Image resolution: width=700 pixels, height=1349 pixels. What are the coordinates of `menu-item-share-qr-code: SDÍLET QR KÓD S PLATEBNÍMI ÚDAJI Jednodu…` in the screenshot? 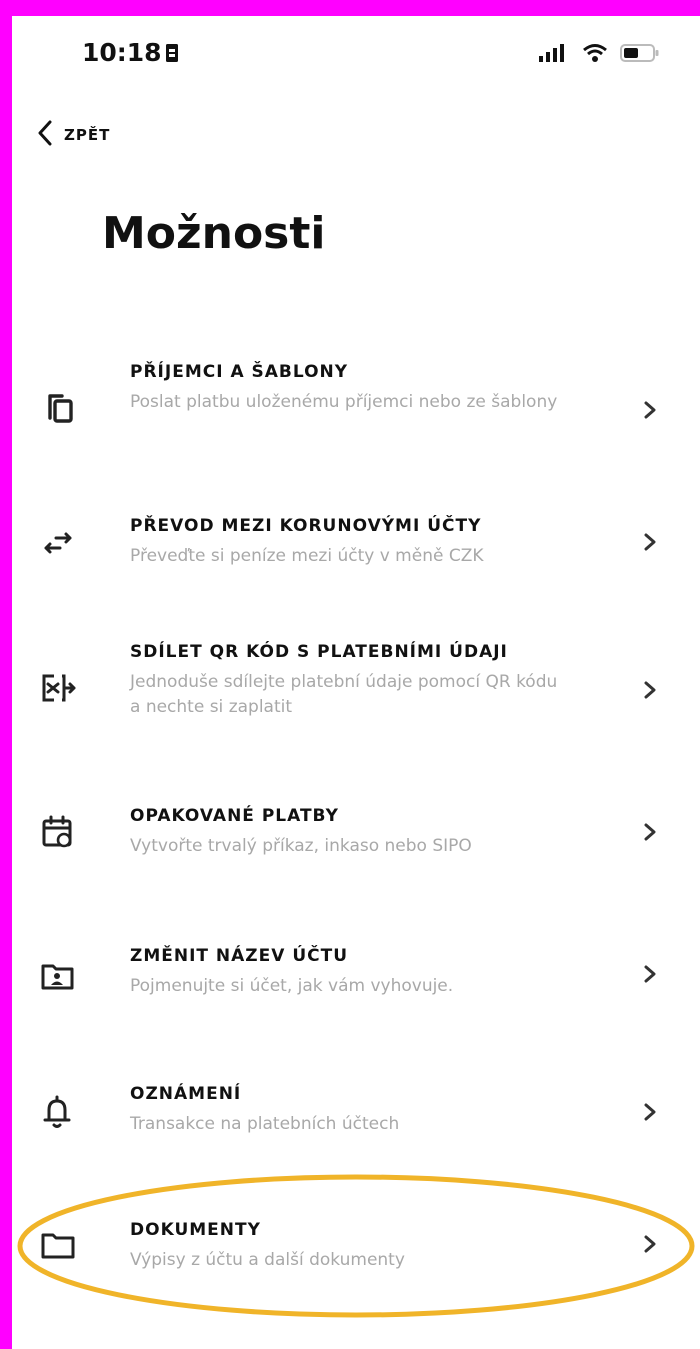 It's located at (356, 706).